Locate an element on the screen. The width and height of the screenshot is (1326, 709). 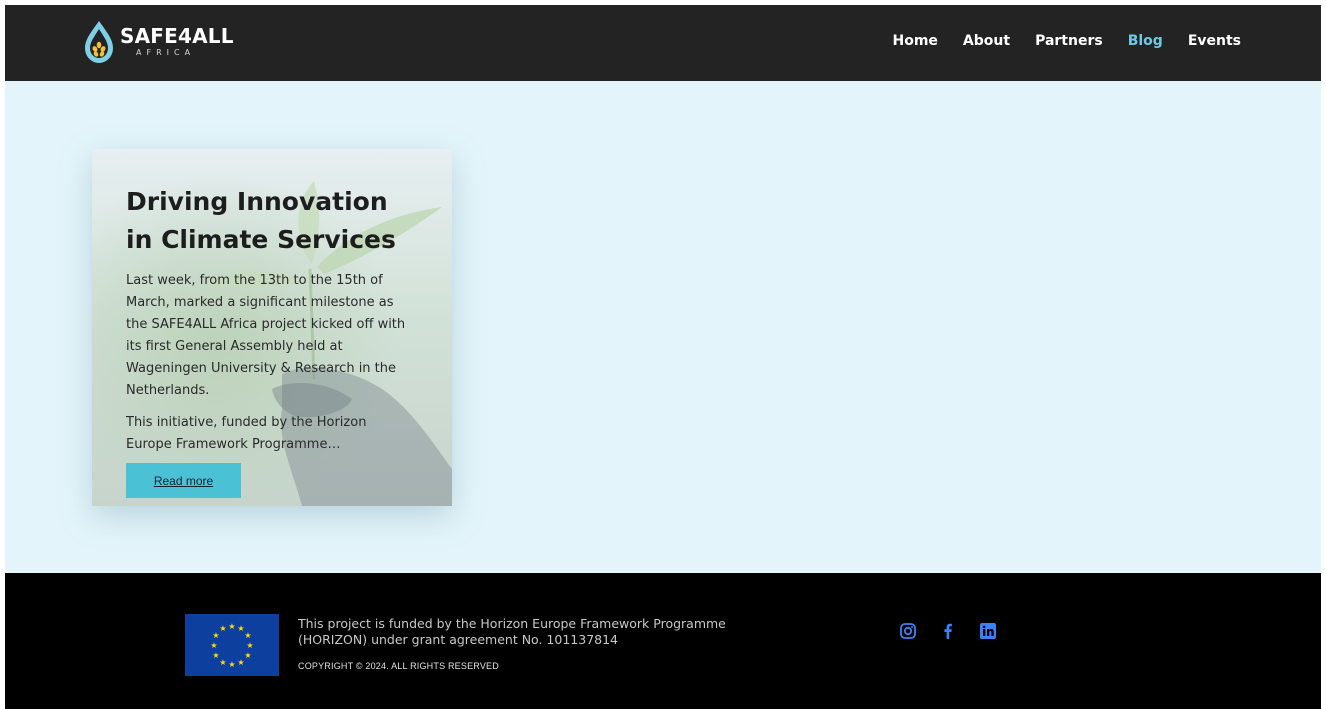
nav-home: Home is located at coordinates (915, 41).